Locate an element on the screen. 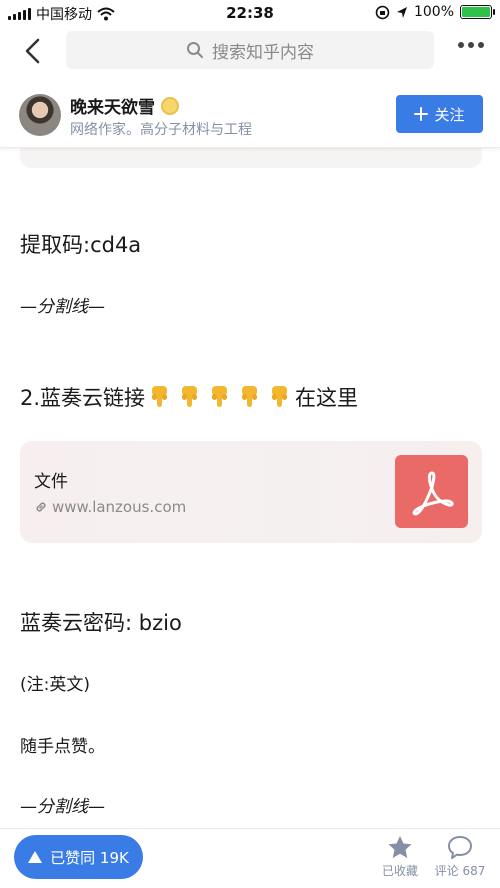  pdf-icon is located at coordinates (431, 491).